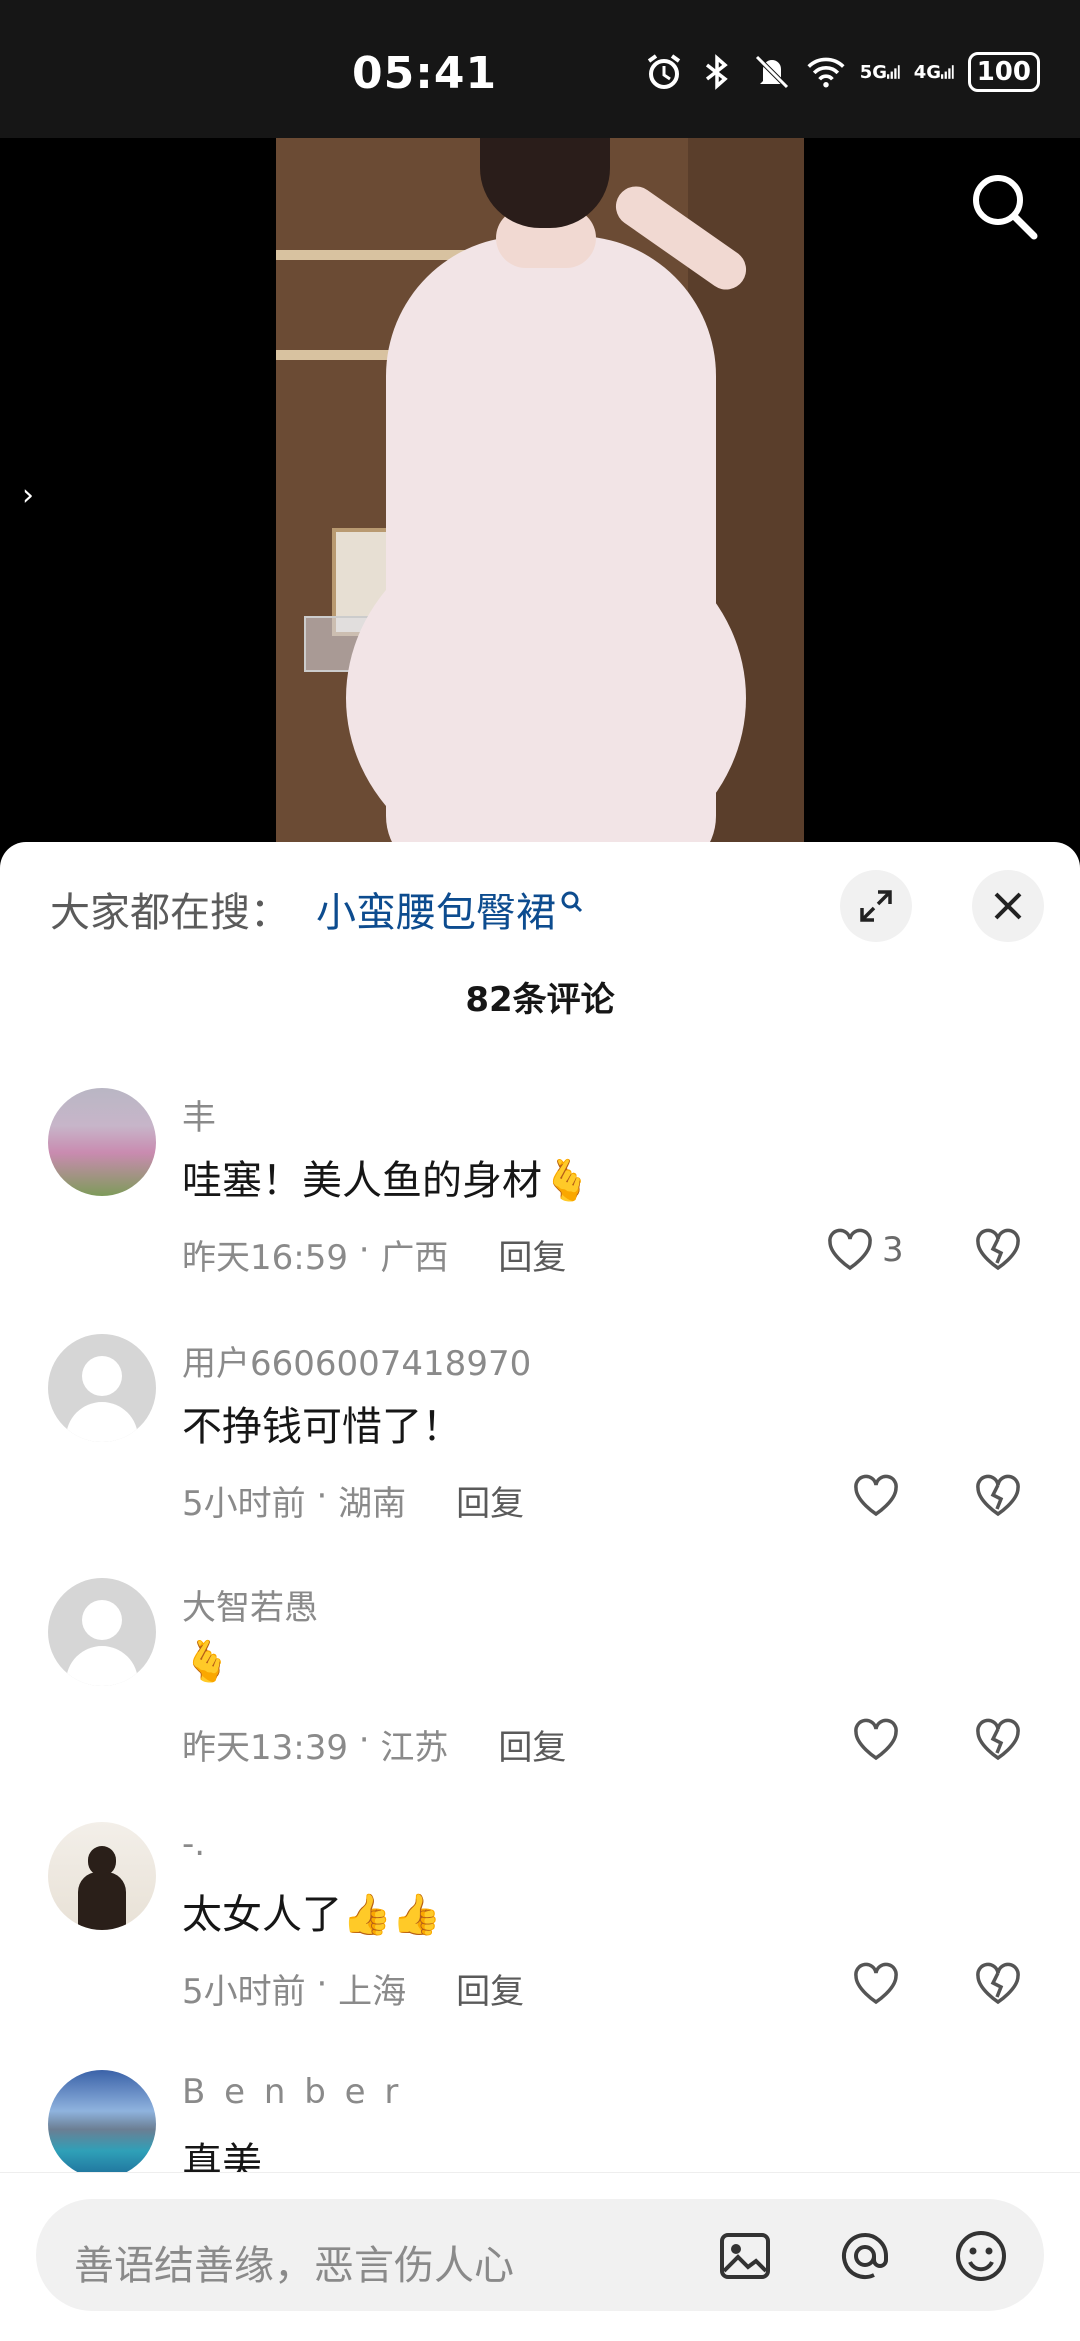  I want to click on mute-icon, so click(772, 72).